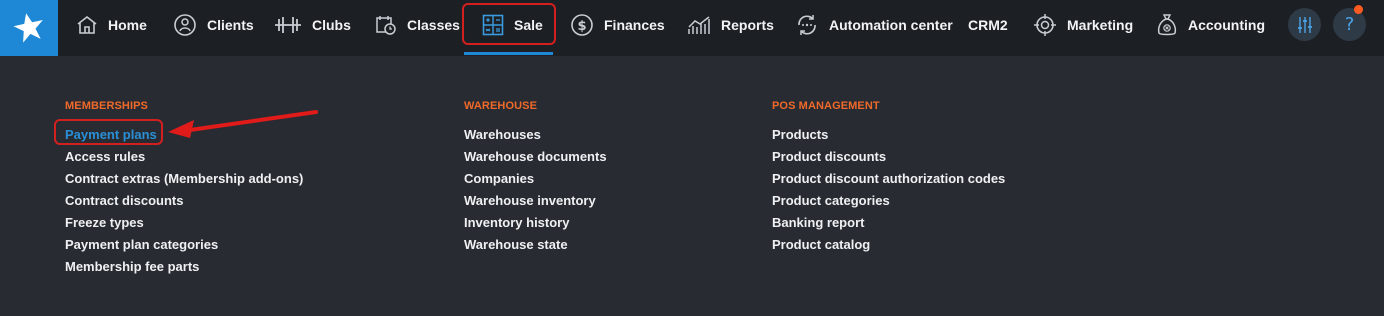 This screenshot has height=316, width=1384. I want to click on menu-link-access-rules: Access rules, so click(184, 157).